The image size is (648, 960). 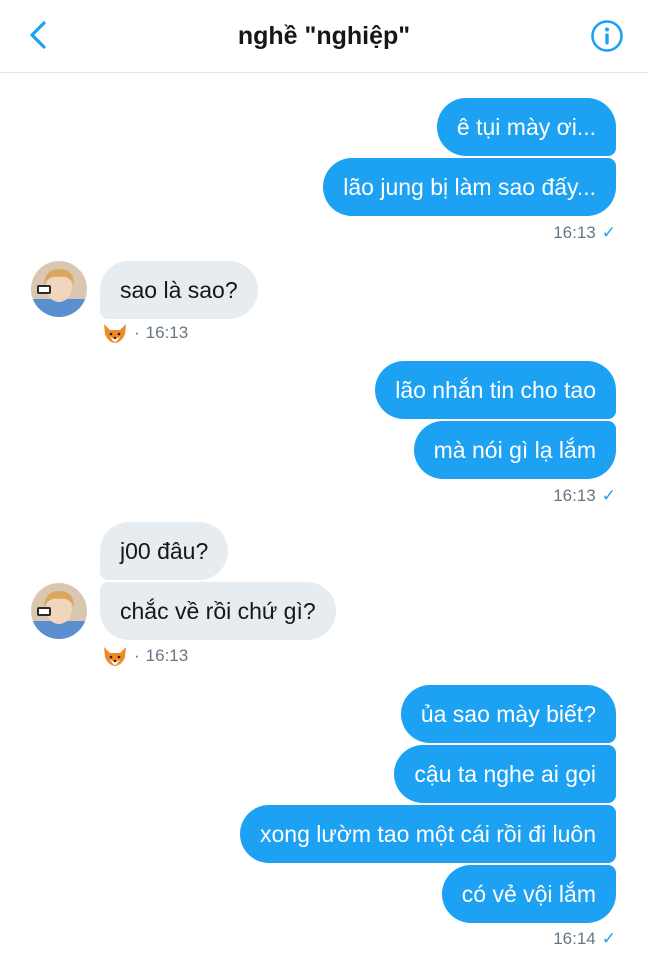 I want to click on message-bubble-outgoing: lão nhắn tin cho tao, so click(x=495, y=390).